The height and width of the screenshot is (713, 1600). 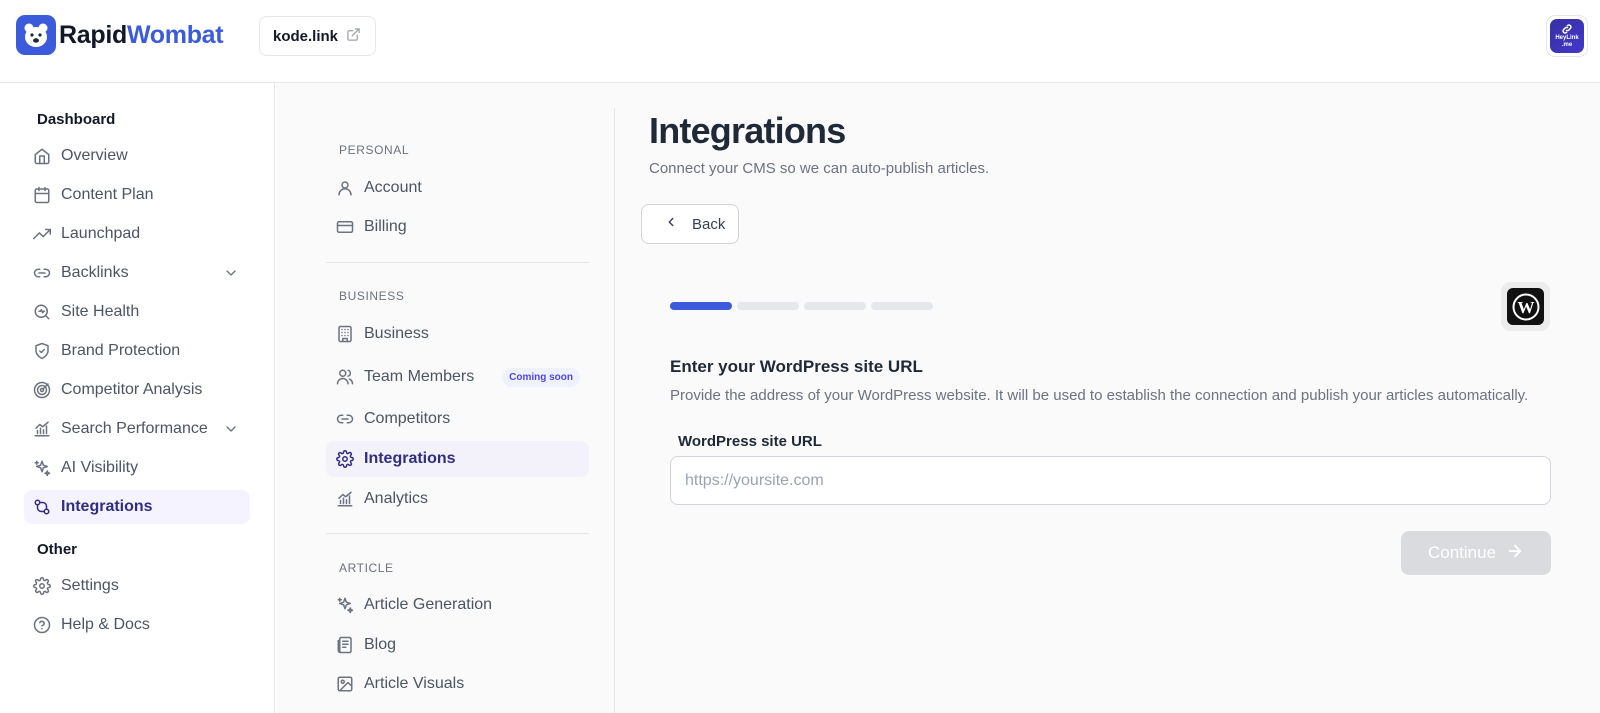 What do you see at coordinates (671, 224) in the screenshot?
I see `chevron-left-icon` at bounding box center [671, 224].